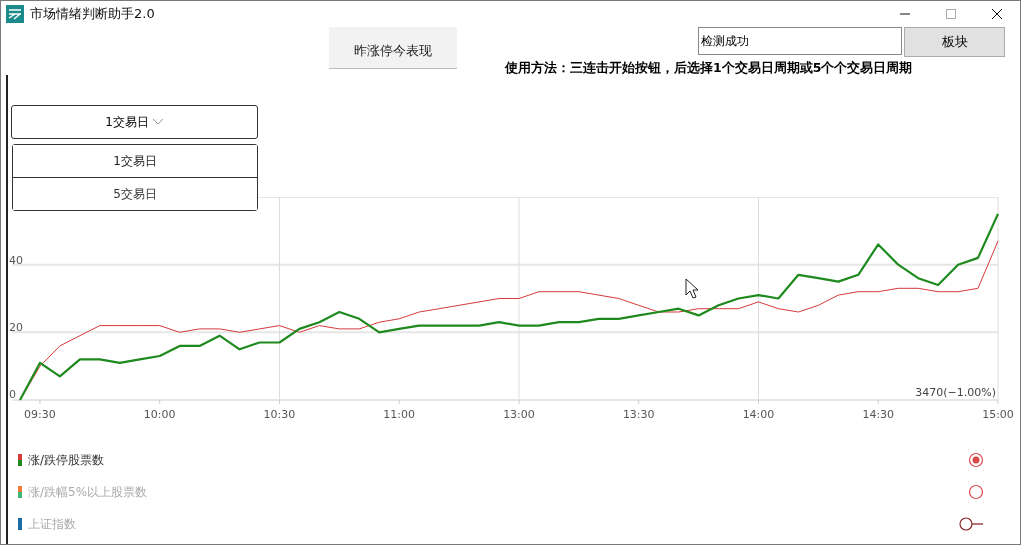  I want to click on x-axis-label: 14:00, so click(758, 414).